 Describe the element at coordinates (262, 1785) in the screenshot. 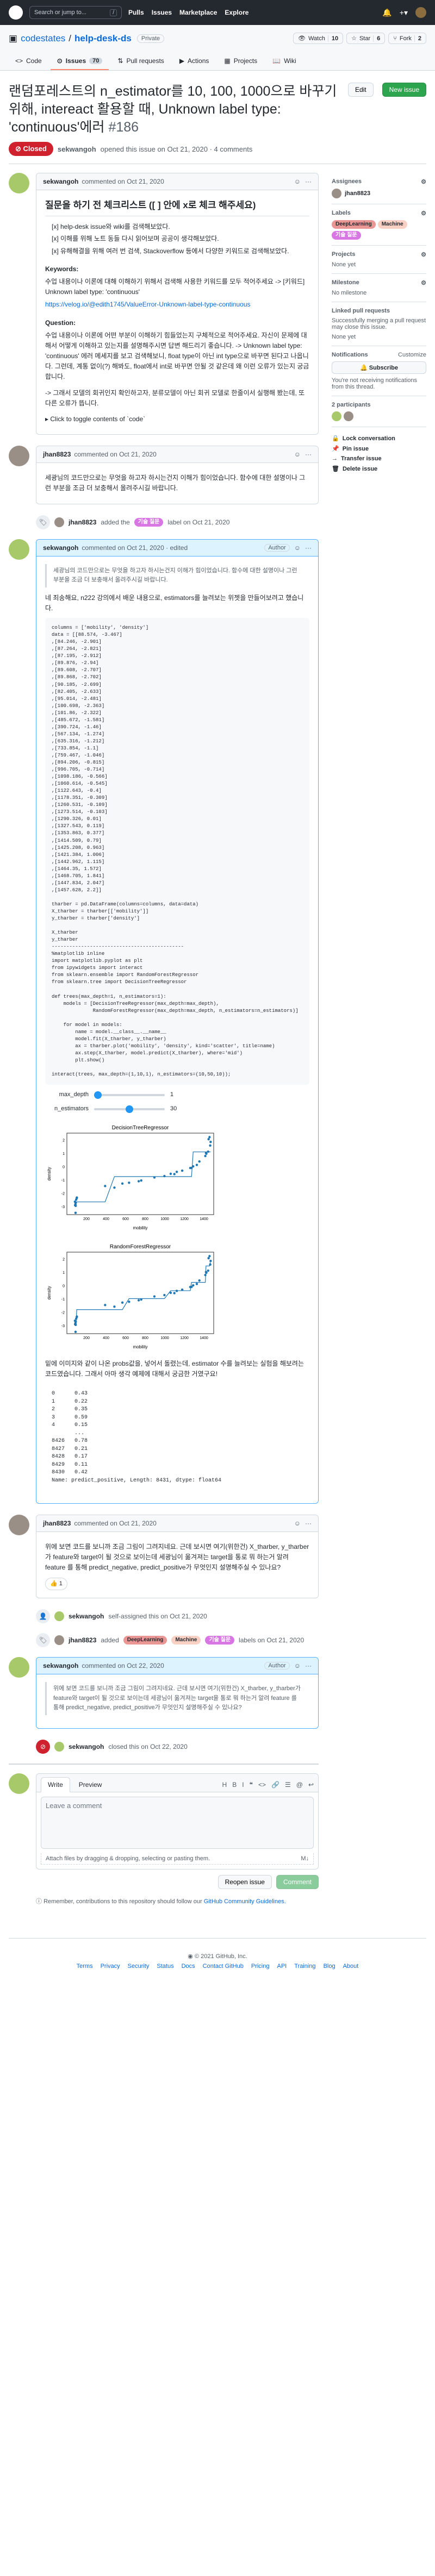

I see `code-icon: <>` at that location.